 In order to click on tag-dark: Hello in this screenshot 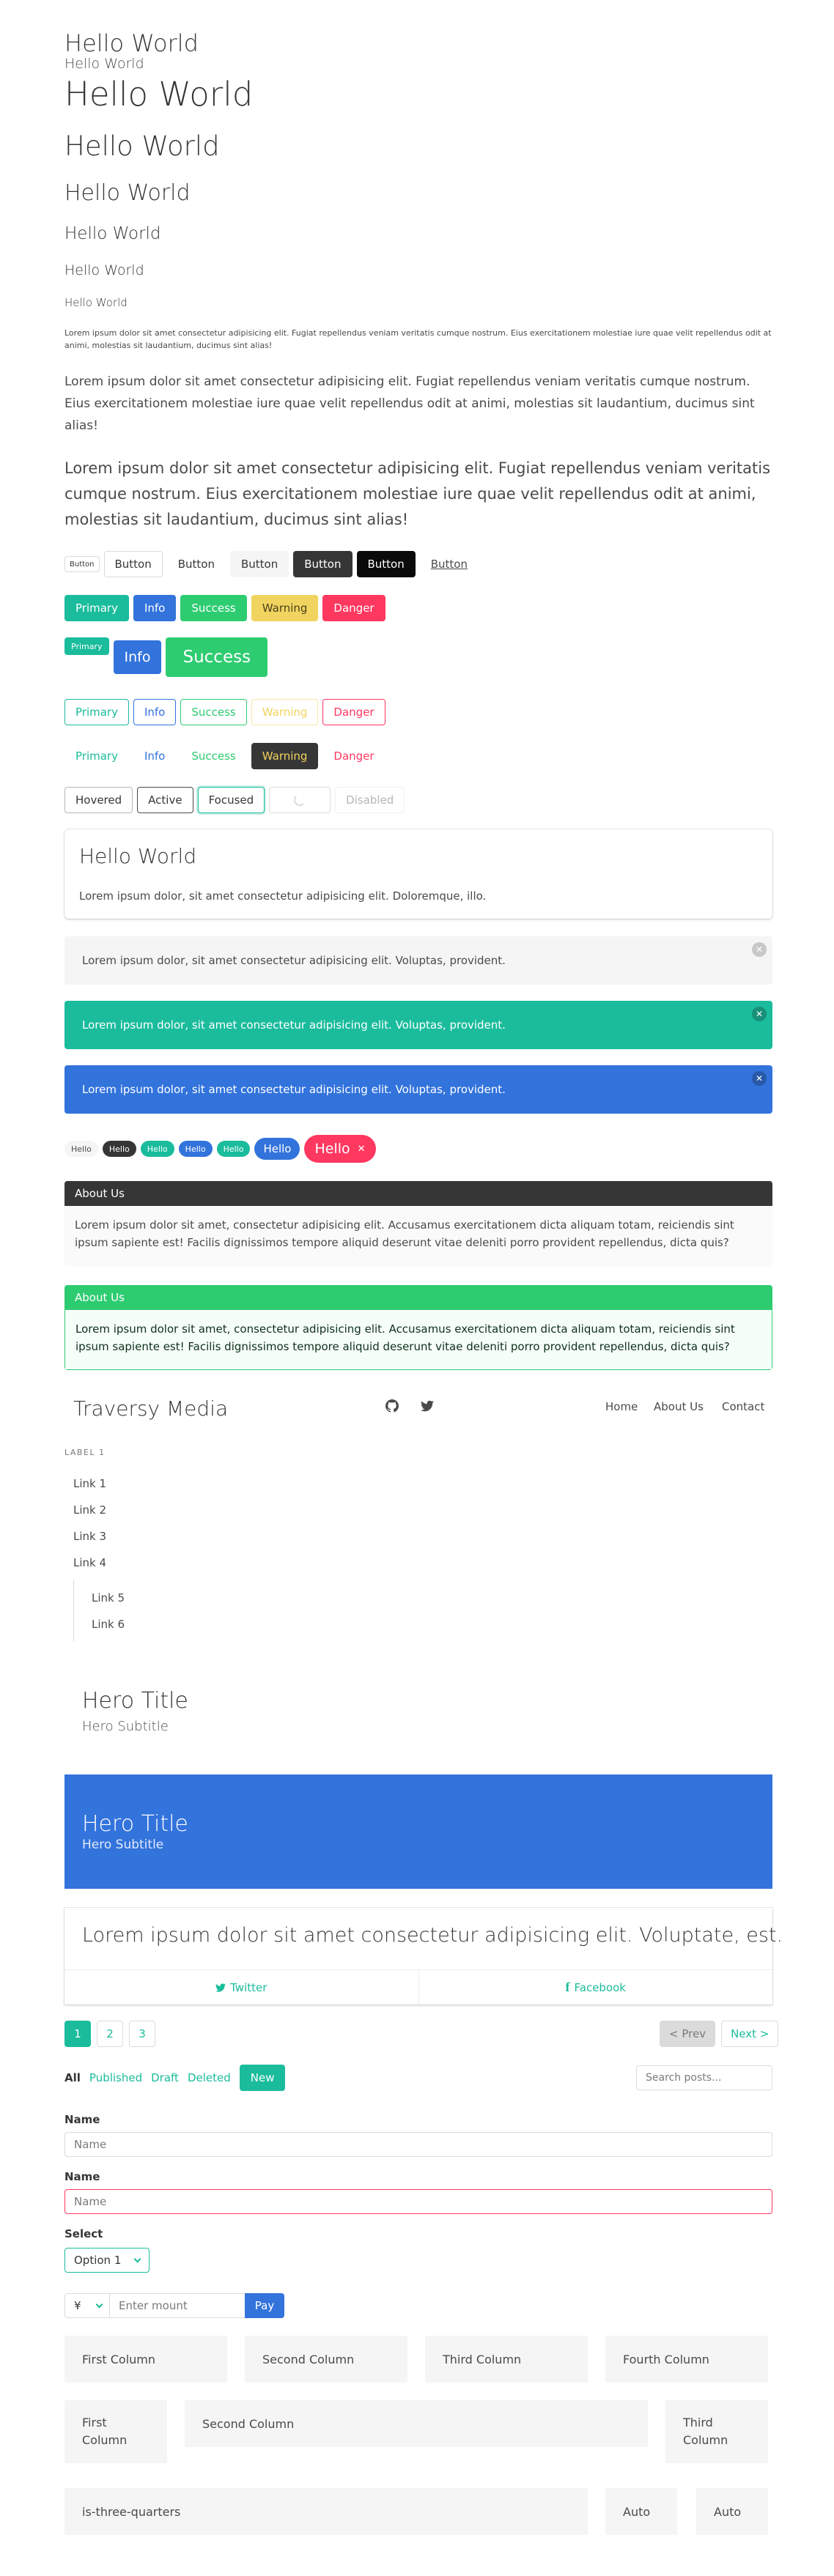, I will do `click(119, 1149)`.